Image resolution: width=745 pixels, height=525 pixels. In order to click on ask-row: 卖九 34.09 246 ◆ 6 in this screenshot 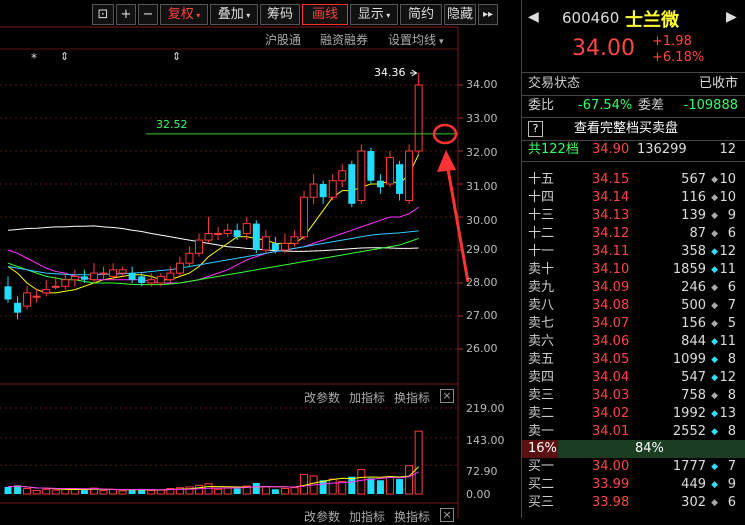, I will do `click(633, 288)`.